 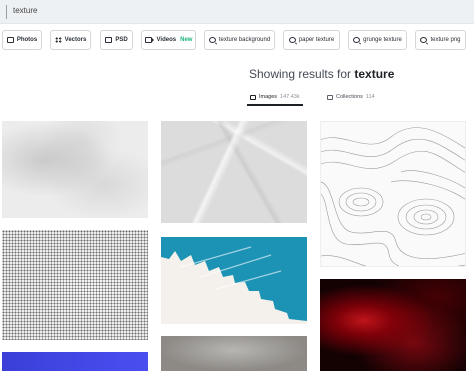 What do you see at coordinates (75, 285) in the screenshot?
I see `result-image-halftone-dots` at bounding box center [75, 285].